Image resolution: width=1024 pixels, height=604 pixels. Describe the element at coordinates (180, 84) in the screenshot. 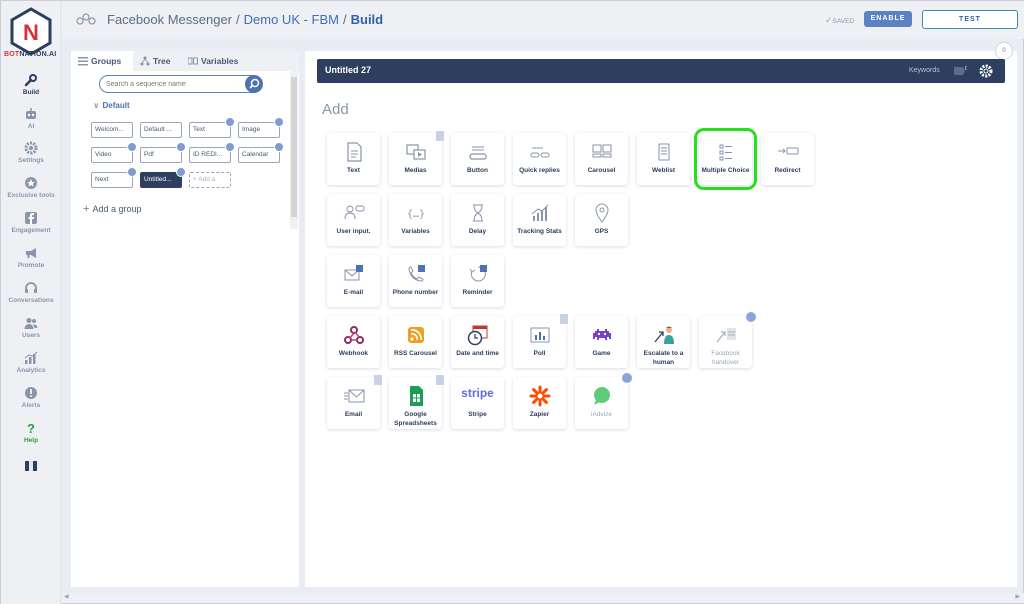

I see `sequence-search-input` at that location.